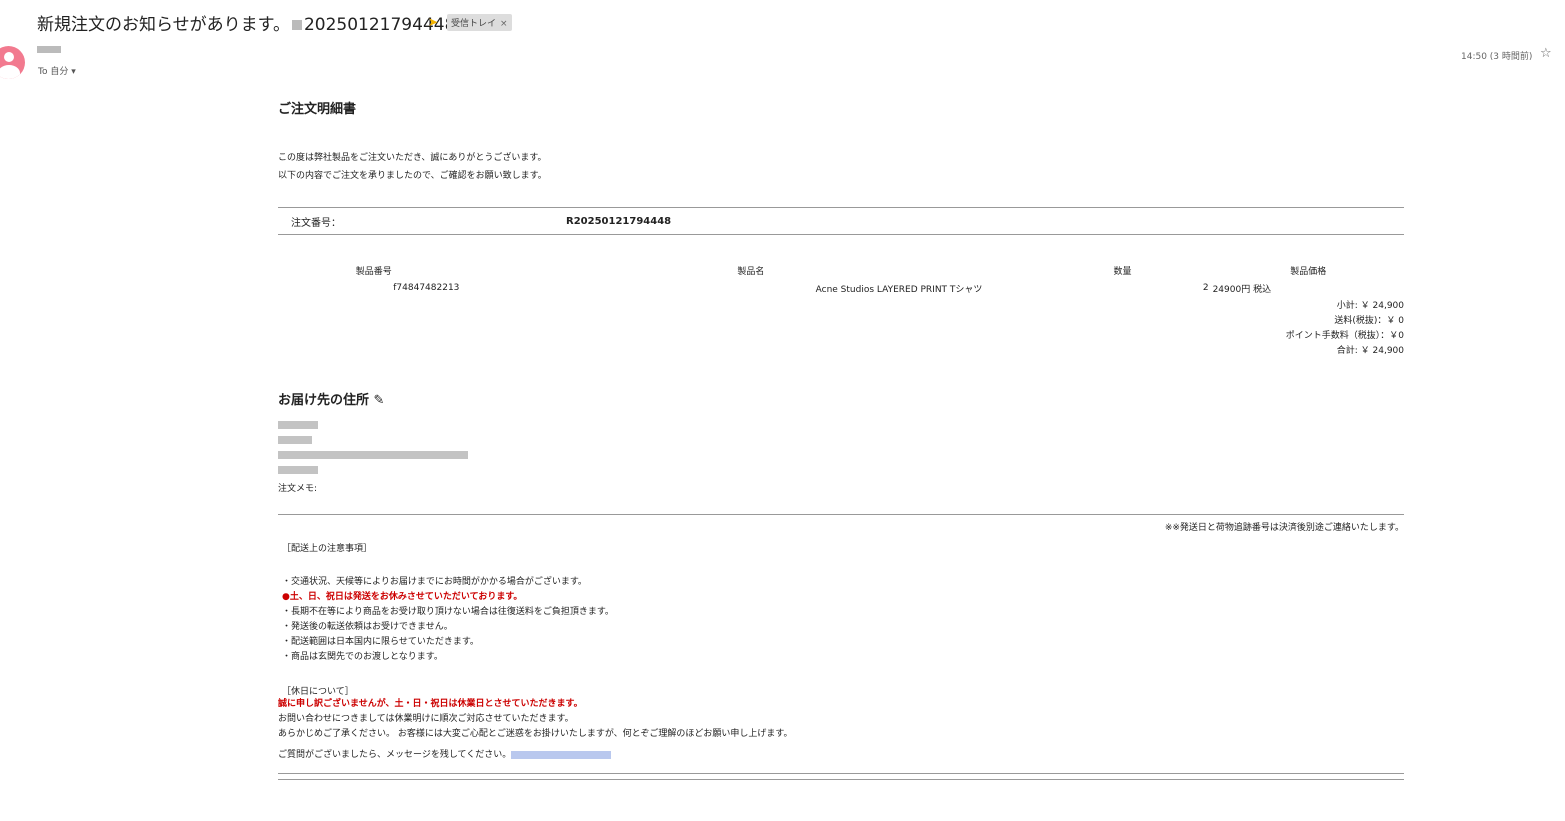 This screenshot has width=1565, height=821. What do you see at coordinates (317, 109) in the screenshot?
I see `document-title: ご注文明細書` at bounding box center [317, 109].